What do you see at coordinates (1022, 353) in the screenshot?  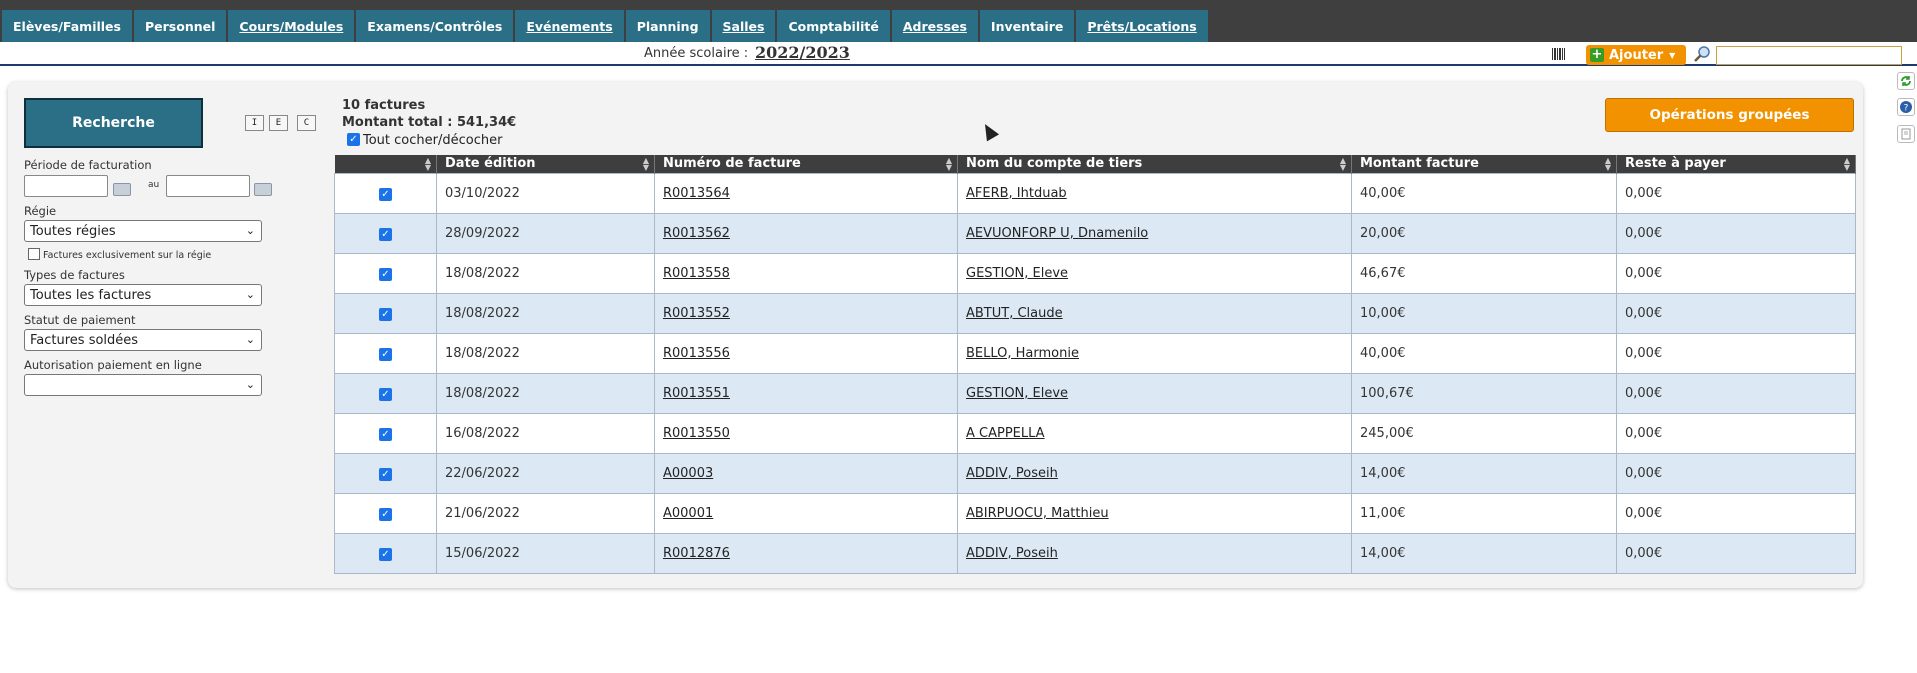 I see `account-name-link: BELLO, Harmonie` at bounding box center [1022, 353].